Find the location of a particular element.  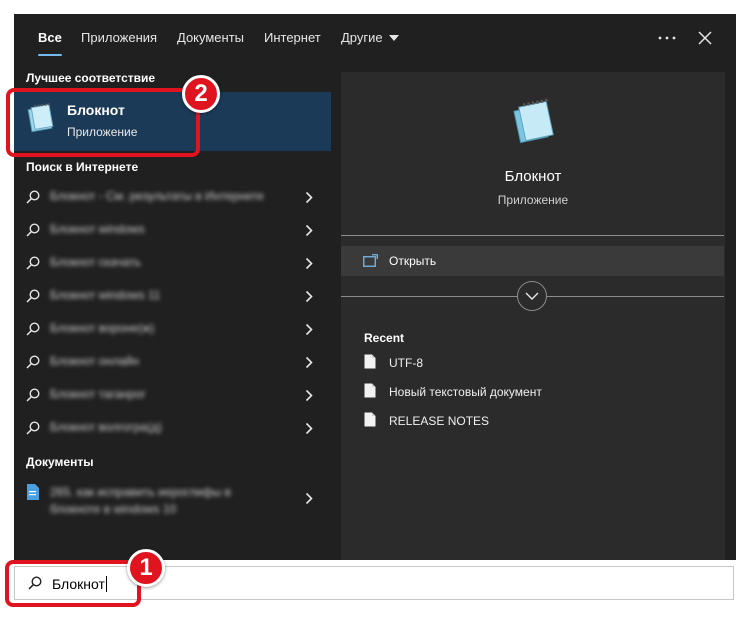

tab-label: Другие is located at coordinates (362, 37).